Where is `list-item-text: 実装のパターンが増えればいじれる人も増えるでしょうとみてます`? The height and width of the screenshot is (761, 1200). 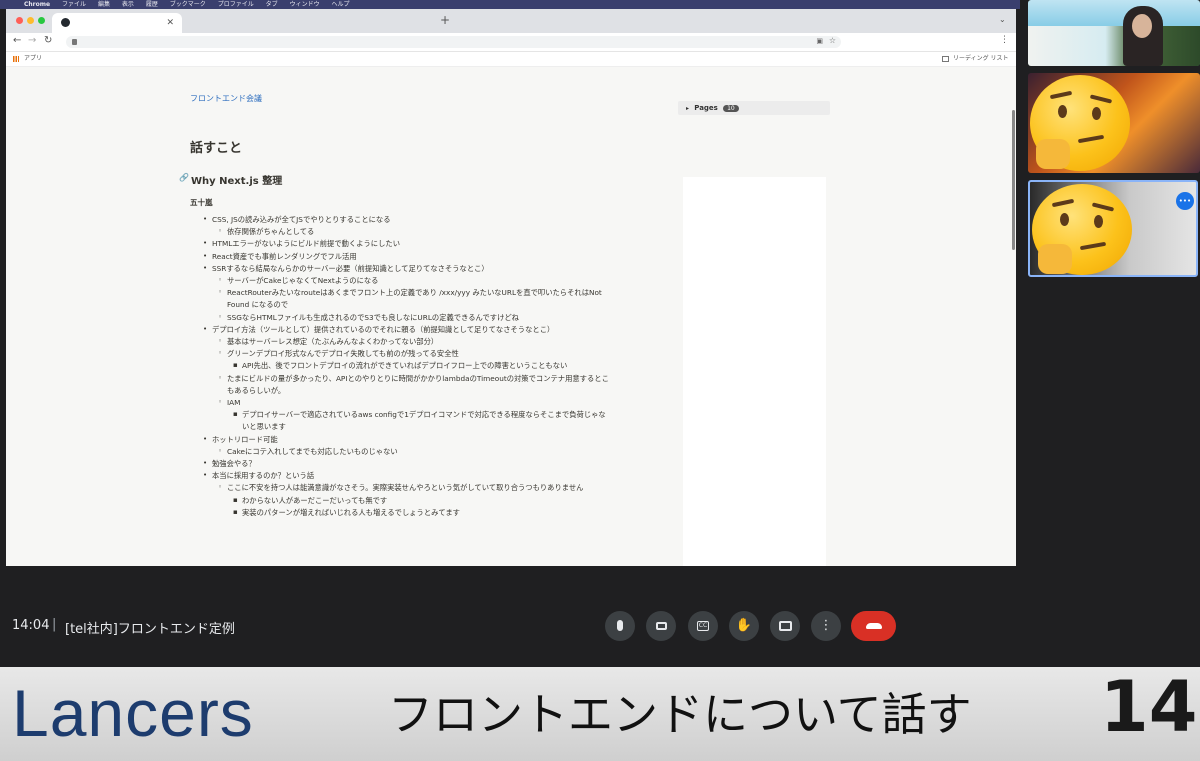 list-item-text: 実装のパターンが増えればいじれる人も増えるでしょうとみてます is located at coordinates (351, 512).